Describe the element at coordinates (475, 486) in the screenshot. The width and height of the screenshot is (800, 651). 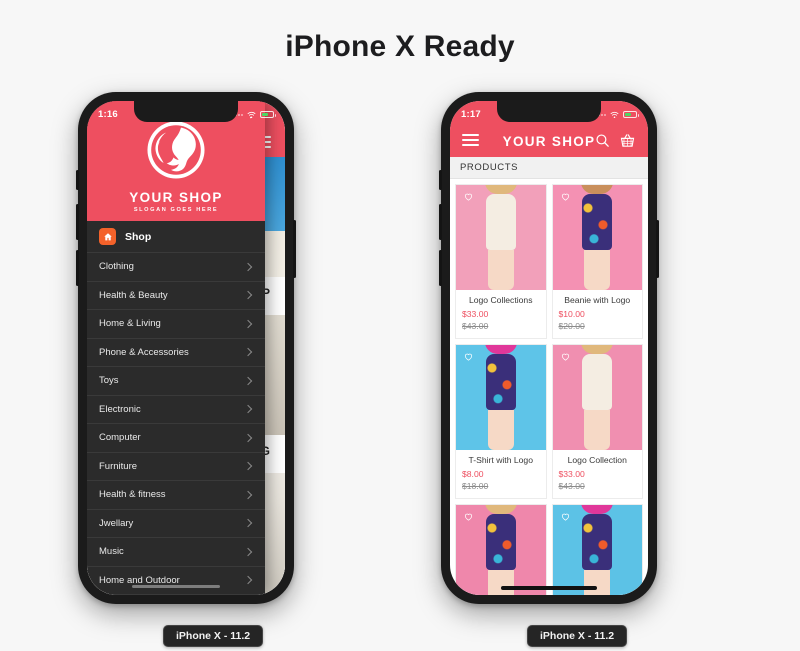
I see `product-old-price: $18.00` at that location.